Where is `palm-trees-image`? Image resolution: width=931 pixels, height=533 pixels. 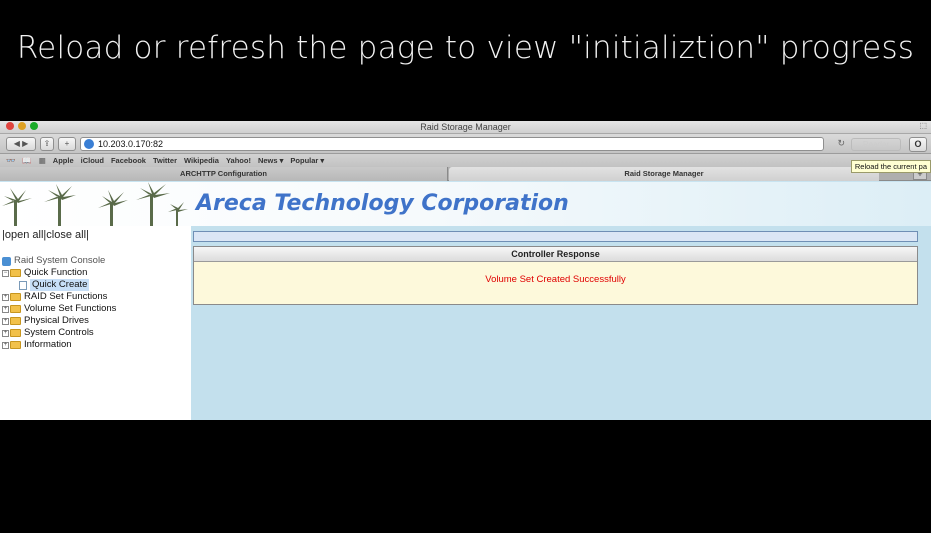 palm-trees-image is located at coordinates (95, 204).